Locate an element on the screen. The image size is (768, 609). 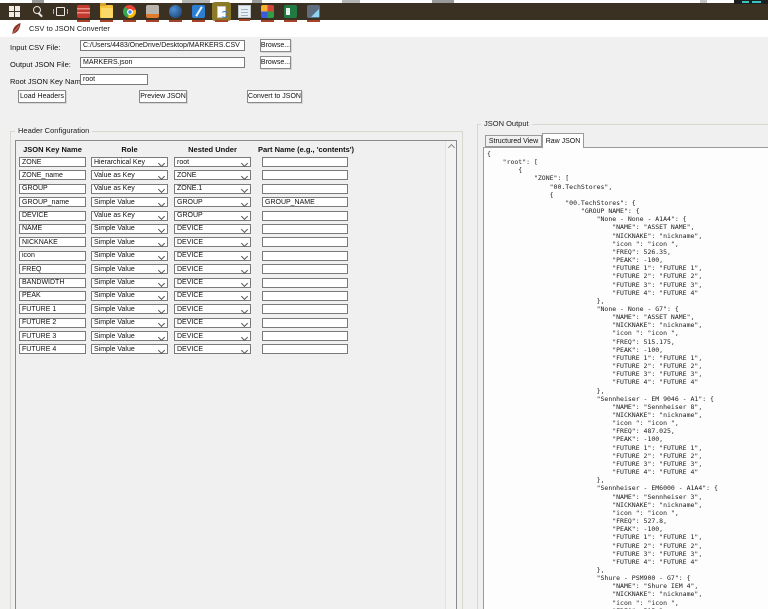
excel-icon is located at coordinates (290, 13).